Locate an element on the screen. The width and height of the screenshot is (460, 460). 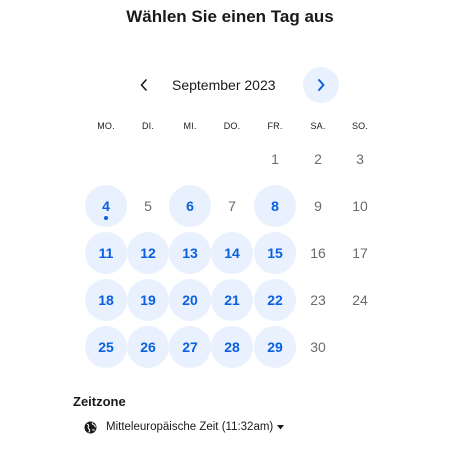
day-number: 3 is located at coordinates (360, 159).